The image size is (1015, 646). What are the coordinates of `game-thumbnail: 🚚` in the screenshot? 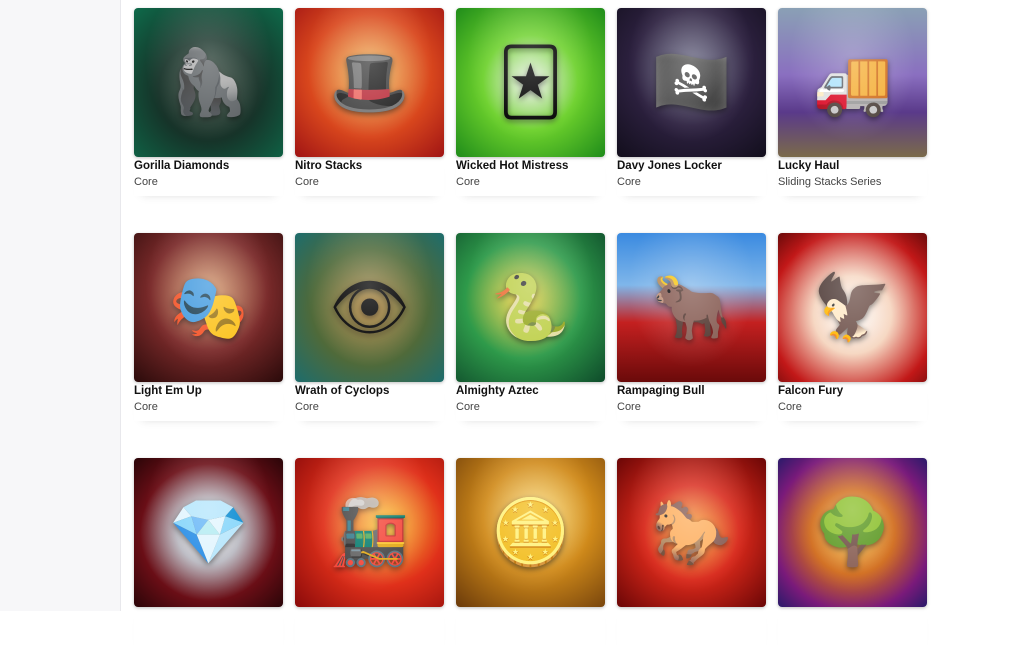 It's located at (852, 82).